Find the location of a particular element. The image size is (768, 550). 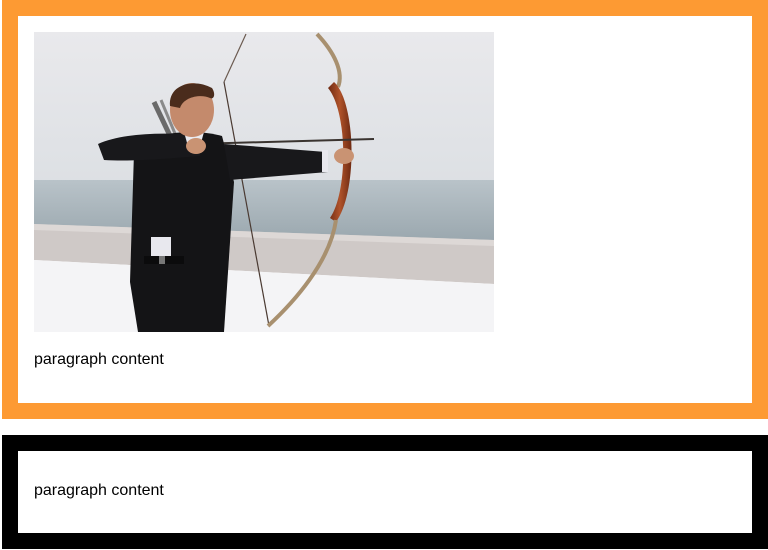

image-caption-paragraph: paragraph content is located at coordinates (99, 359).